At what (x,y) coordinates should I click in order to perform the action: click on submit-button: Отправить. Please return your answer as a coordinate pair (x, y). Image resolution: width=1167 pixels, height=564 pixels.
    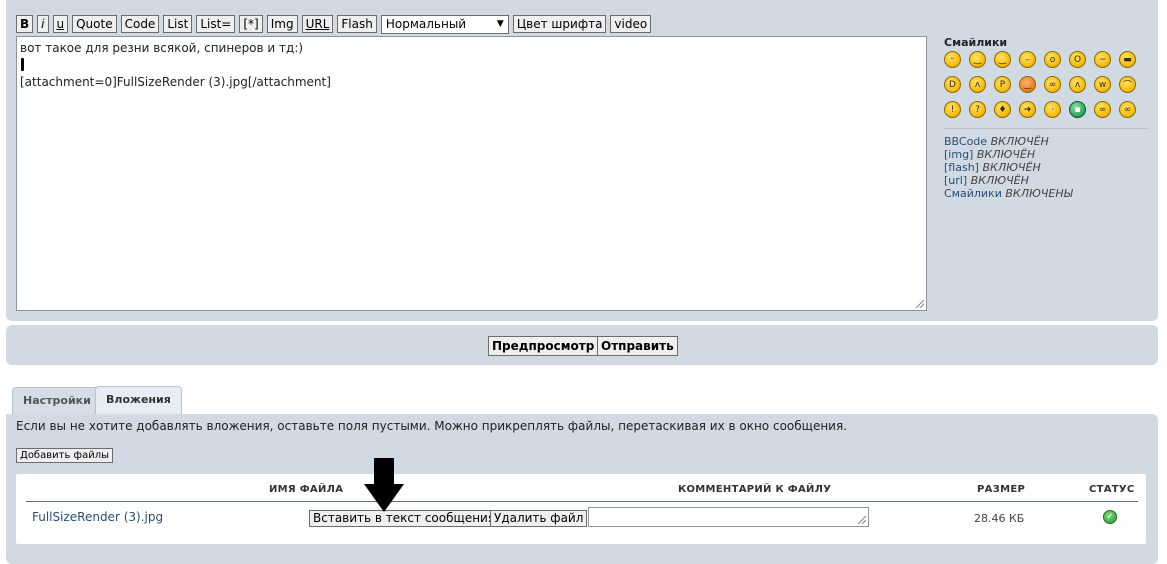
    Looking at the image, I should click on (637, 346).